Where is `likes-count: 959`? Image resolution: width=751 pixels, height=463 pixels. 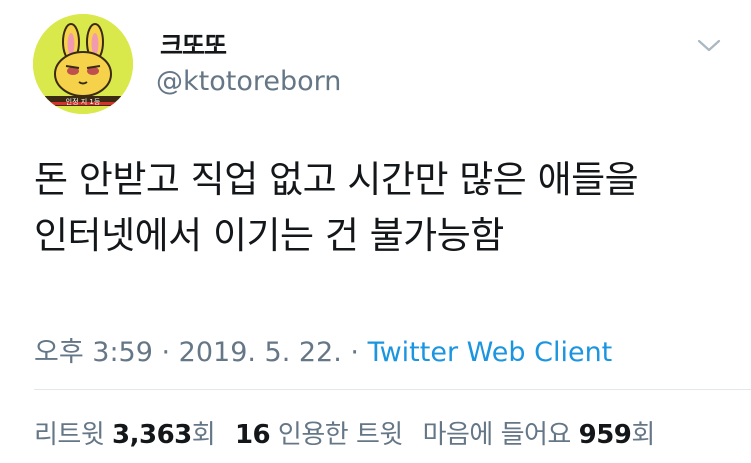 likes-count: 959 is located at coordinates (605, 435).